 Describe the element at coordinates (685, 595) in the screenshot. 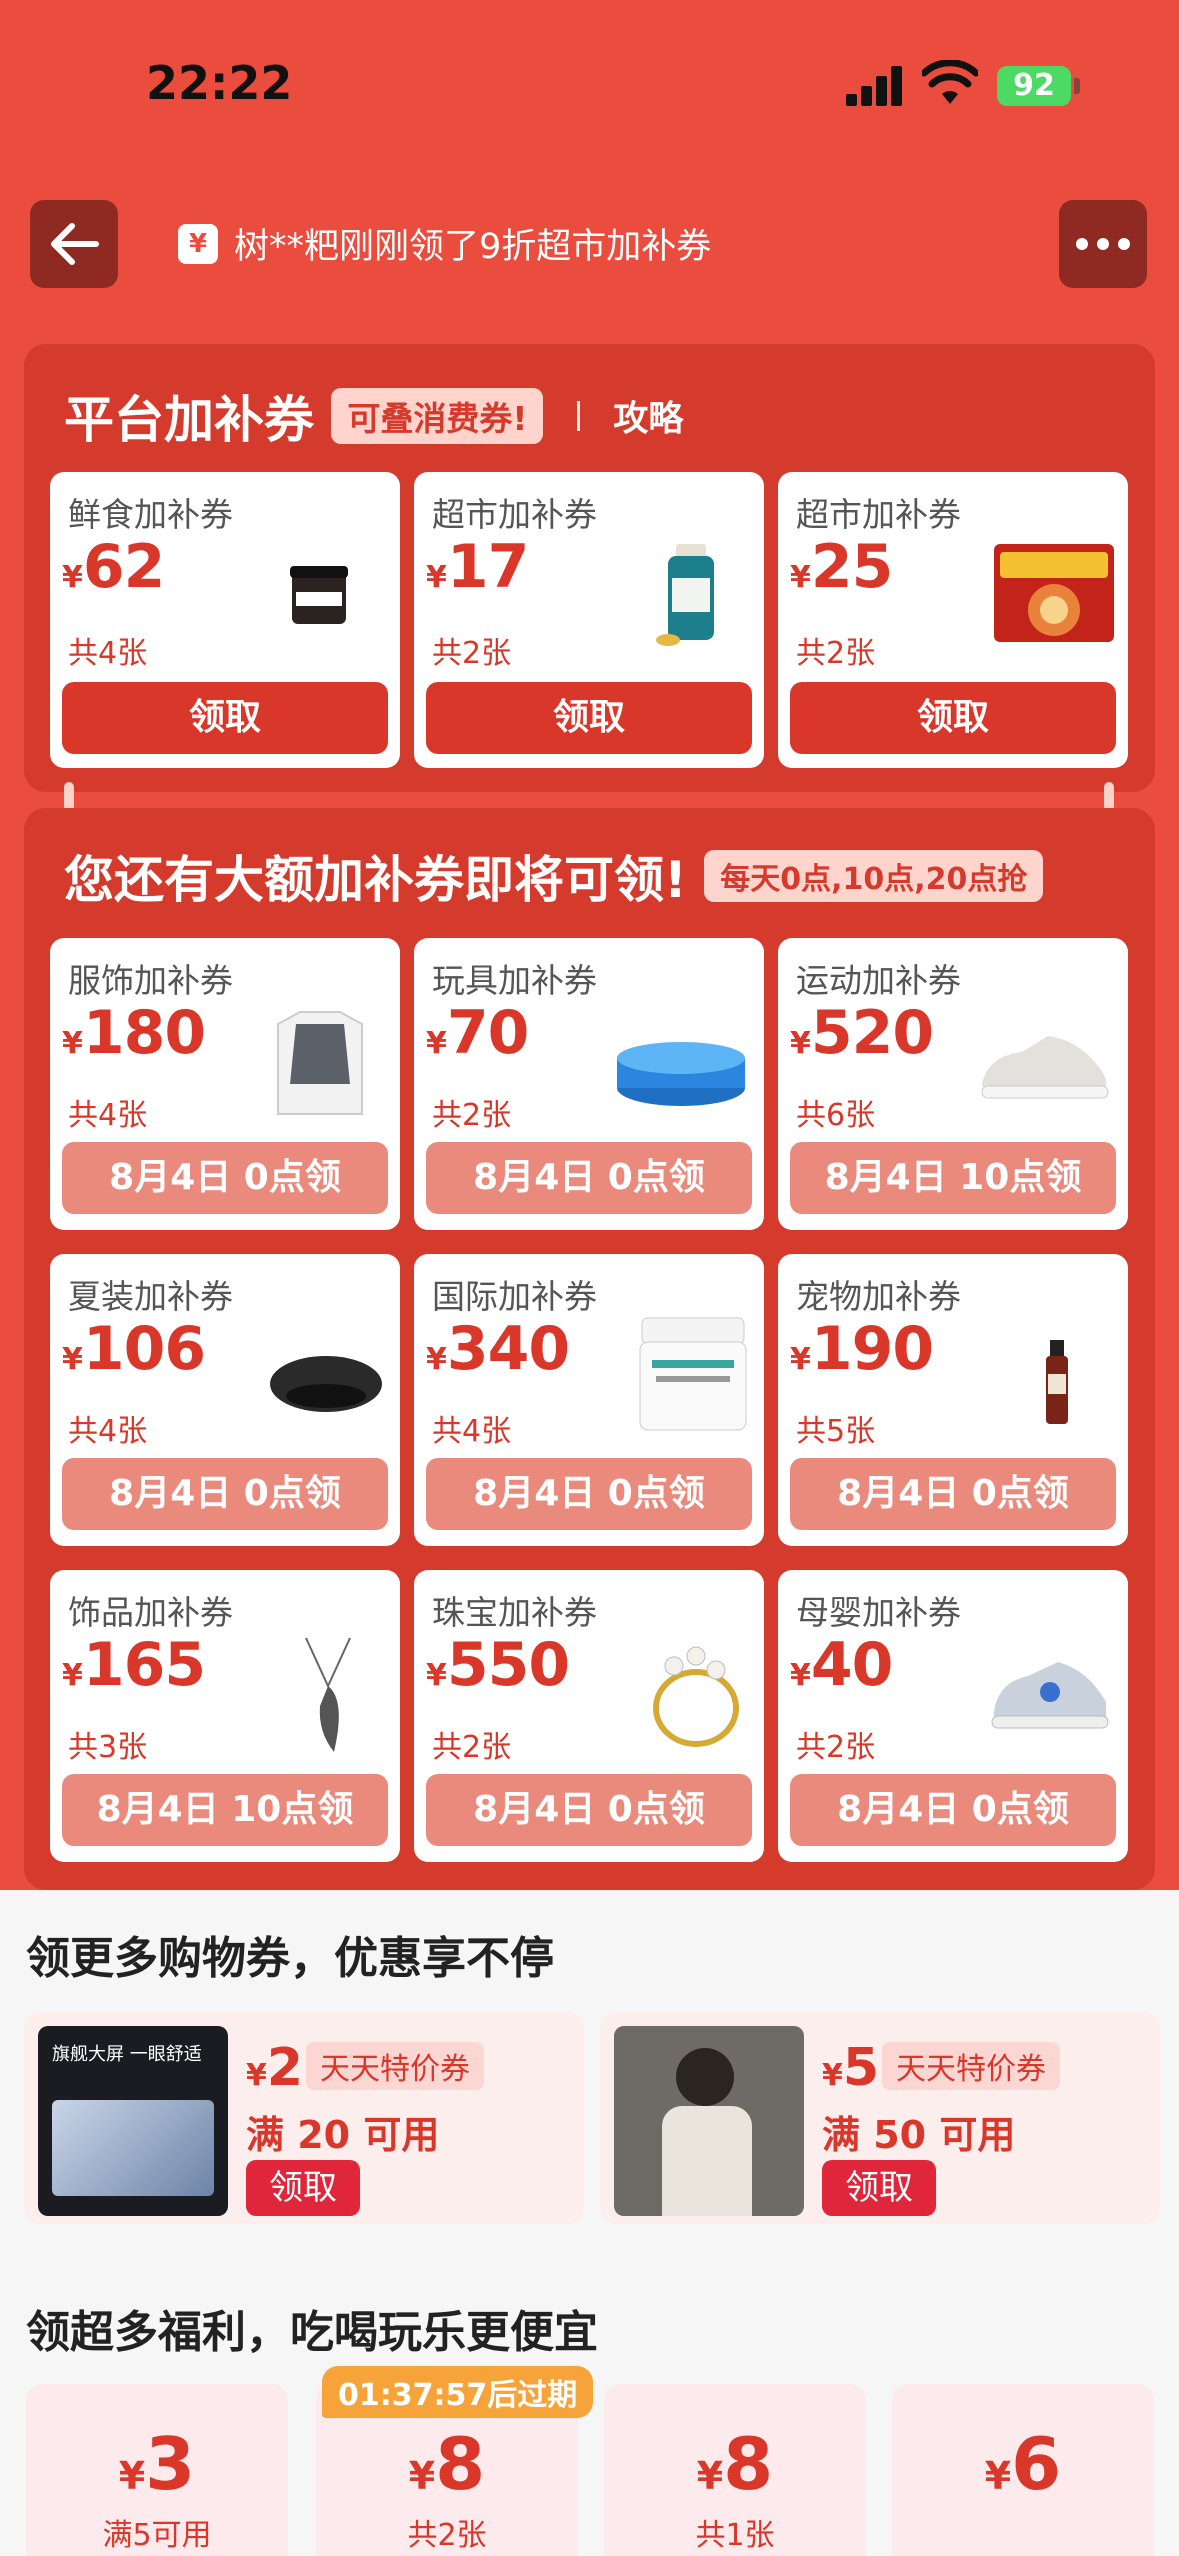

I see `supplement-bottle-icon` at that location.